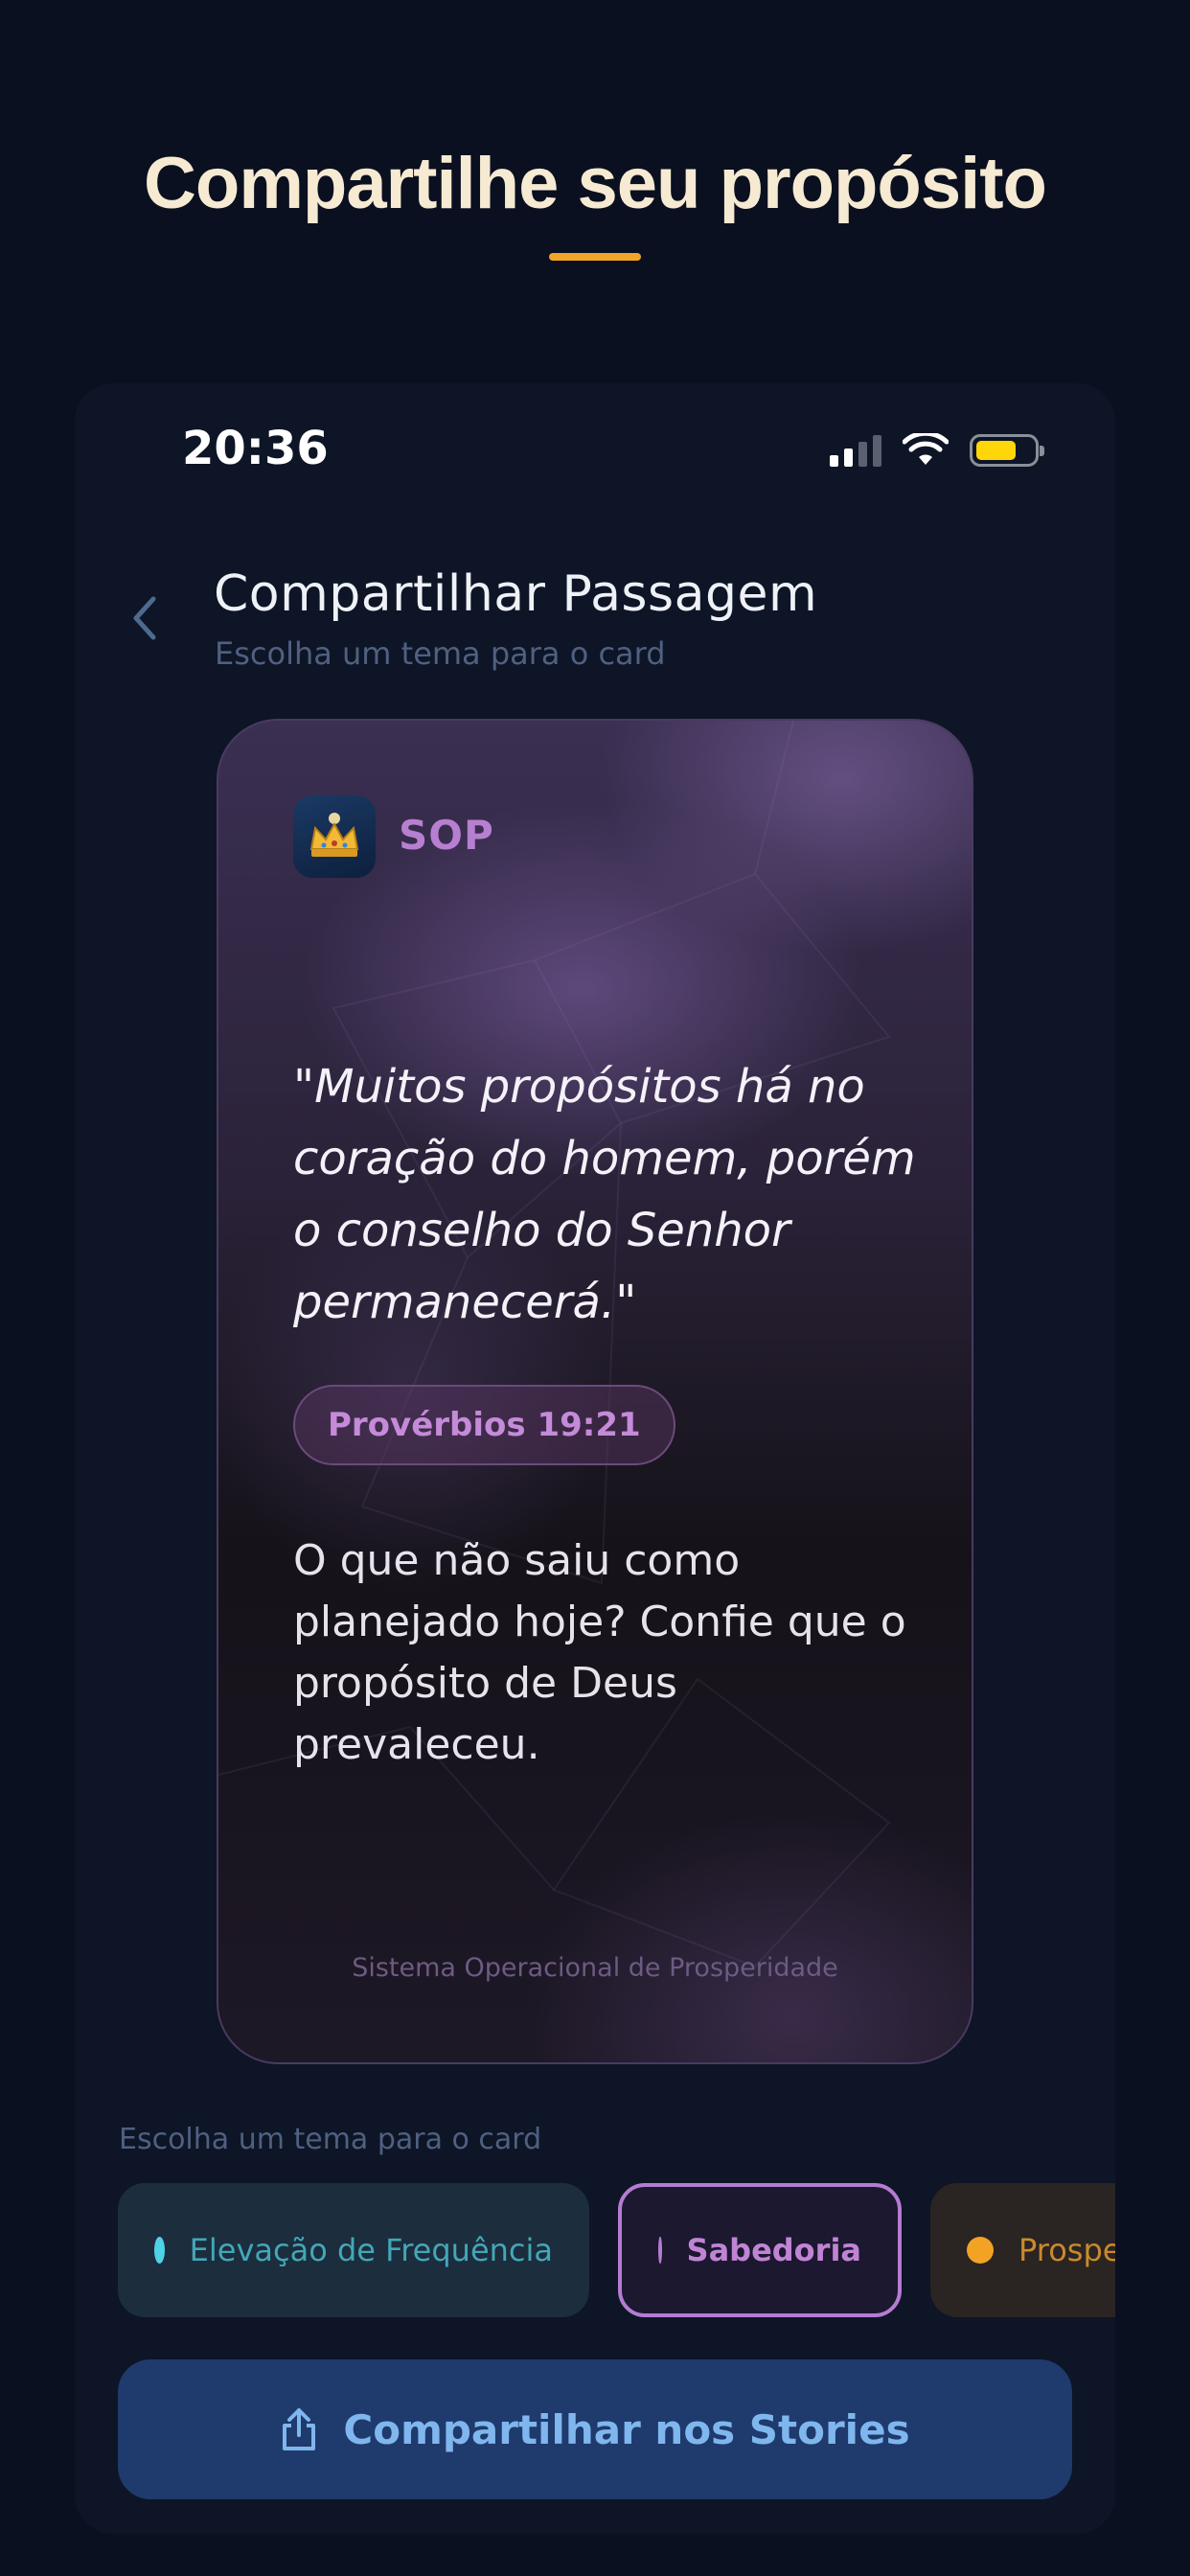  I want to click on share-stories-button: Compartilhar nos Stories, so click(595, 2429).